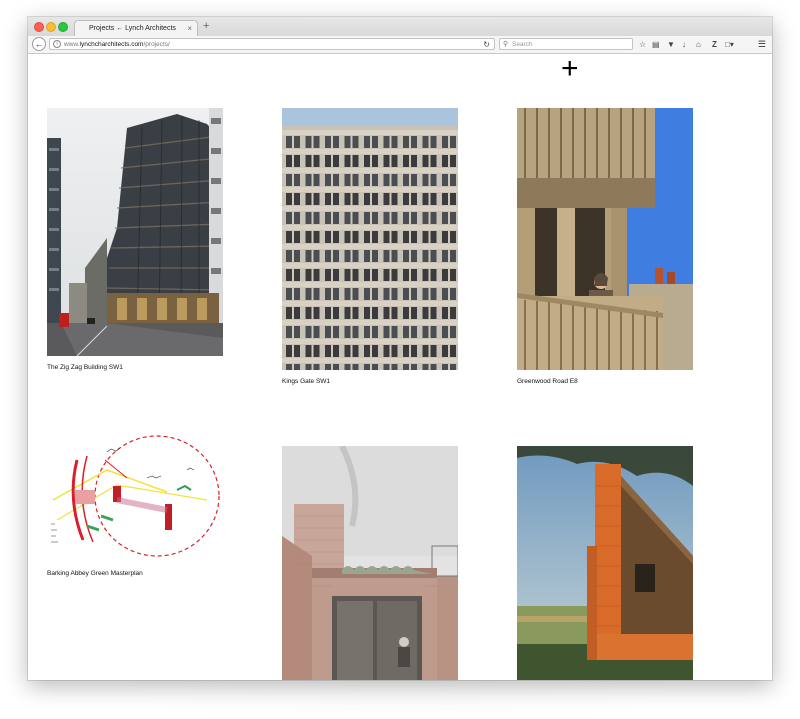 The image size is (800, 719). What do you see at coordinates (117, 44) in the screenshot?
I see `url-text: www.lynchcharchitects.com/projects/` at bounding box center [117, 44].